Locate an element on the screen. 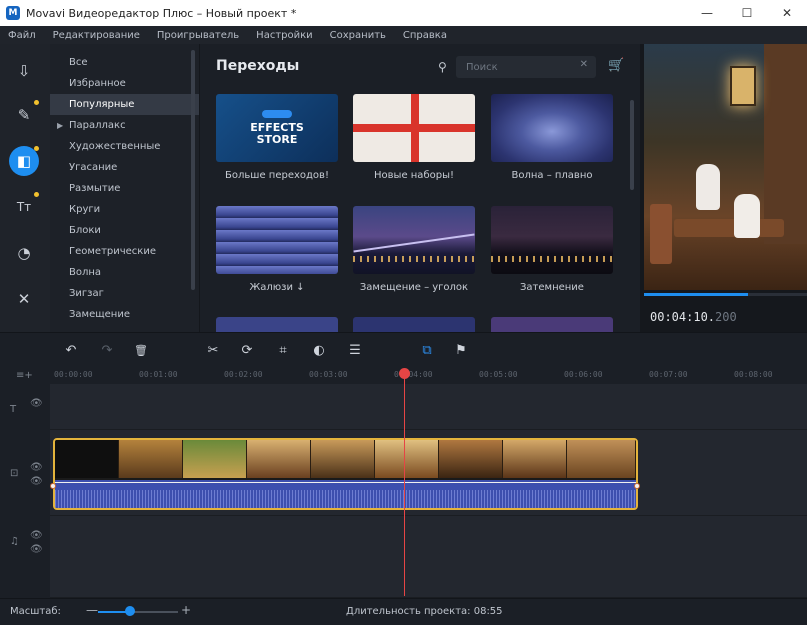 This screenshot has width=807, height=625. category-parallax: ▶ Параллакс is located at coordinates (124, 125).